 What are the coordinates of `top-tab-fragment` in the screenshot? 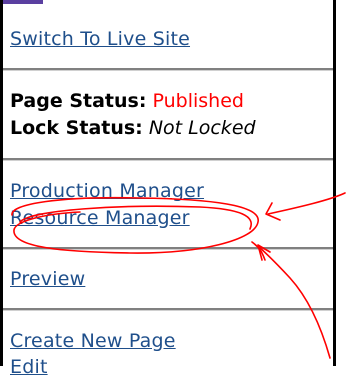 It's located at (23, 2).